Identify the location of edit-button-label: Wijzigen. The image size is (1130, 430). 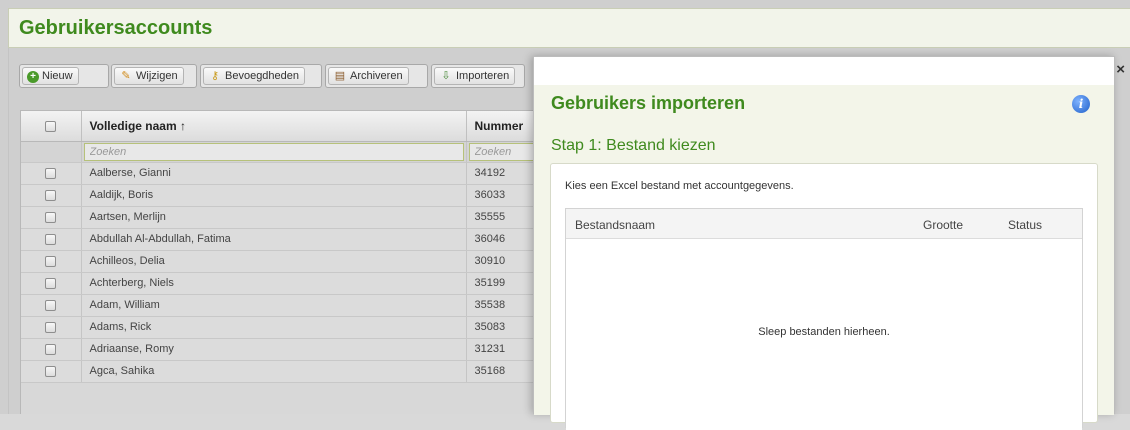
(157, 76).